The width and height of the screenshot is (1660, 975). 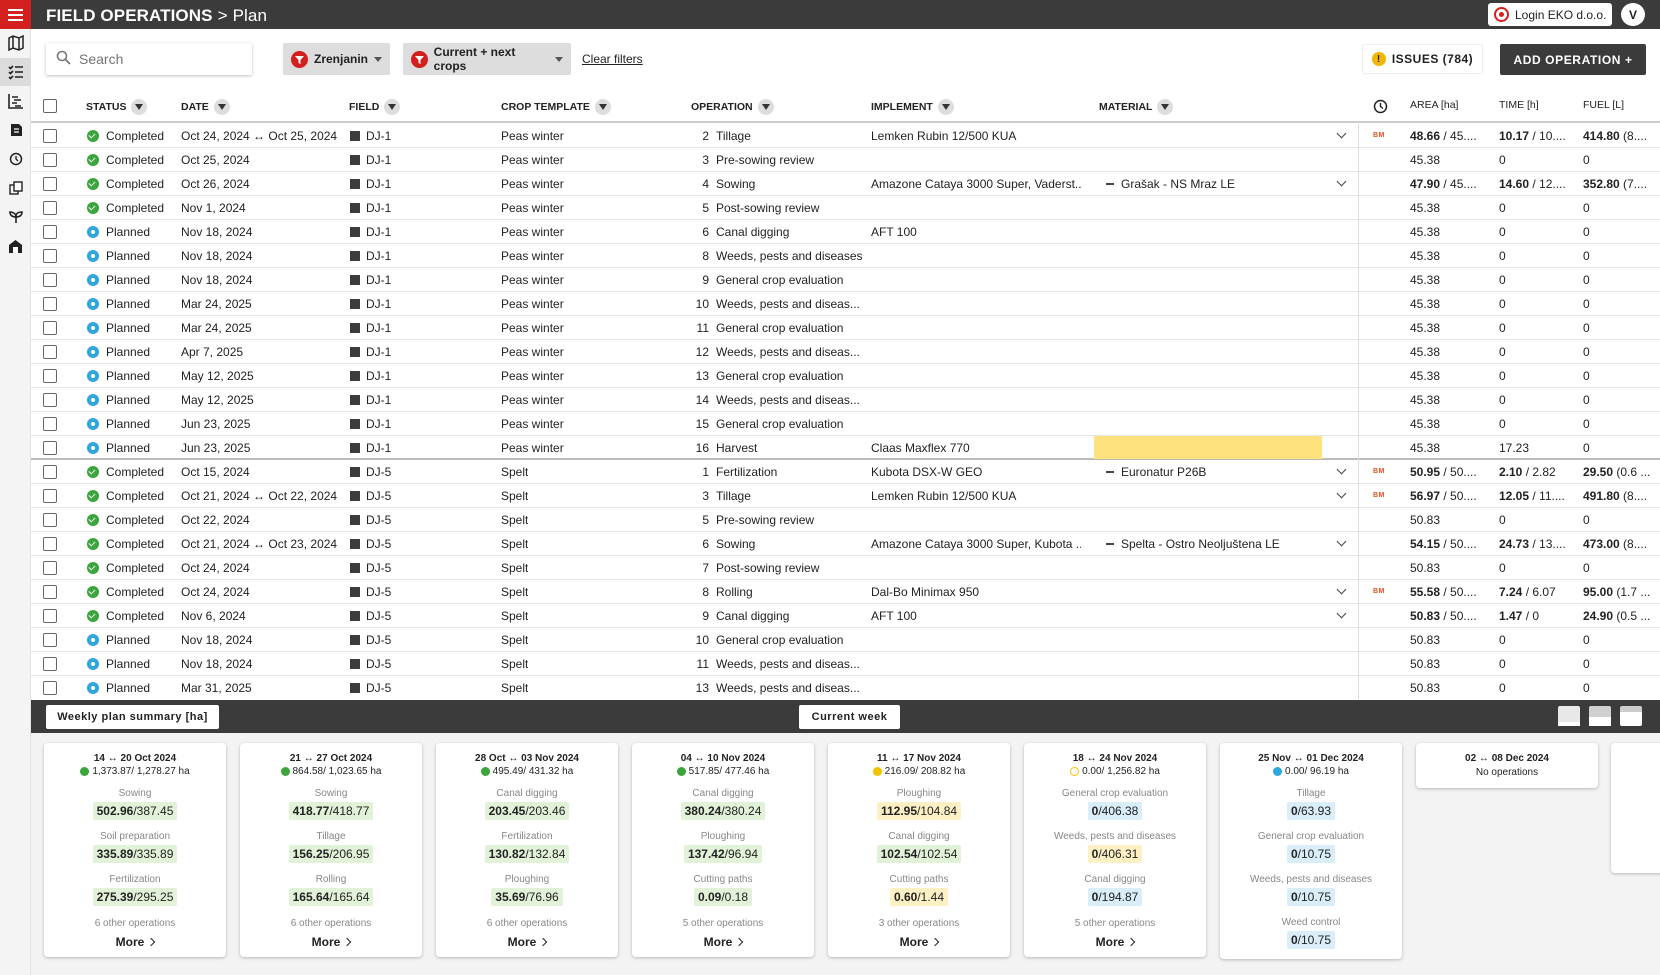 What do you see at coordinates (15, 217) in the screenshot?
I see `sprout-icon` at bounding box center [15, 217].